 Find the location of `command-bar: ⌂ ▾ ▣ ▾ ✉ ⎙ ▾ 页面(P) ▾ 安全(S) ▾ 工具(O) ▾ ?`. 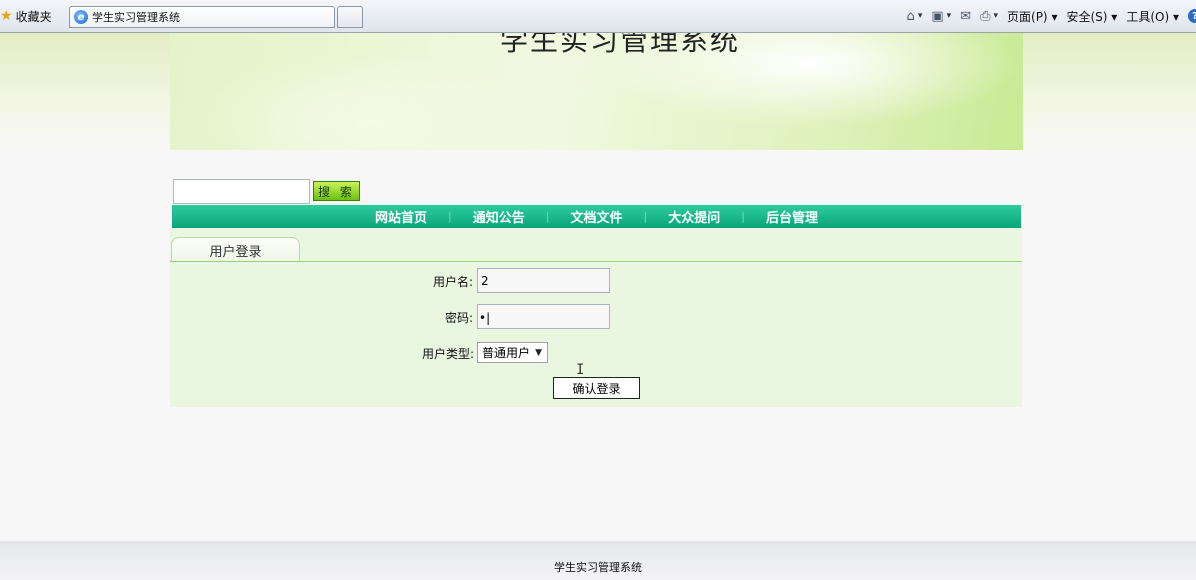

command-bar: ⌂ ▾ ▣ ▾ ✉ ⎙ ▾ 页面(P) ▾ 安全(S) ▾ 工具(O) ▾ ? is located at coordinates (1051, 16).